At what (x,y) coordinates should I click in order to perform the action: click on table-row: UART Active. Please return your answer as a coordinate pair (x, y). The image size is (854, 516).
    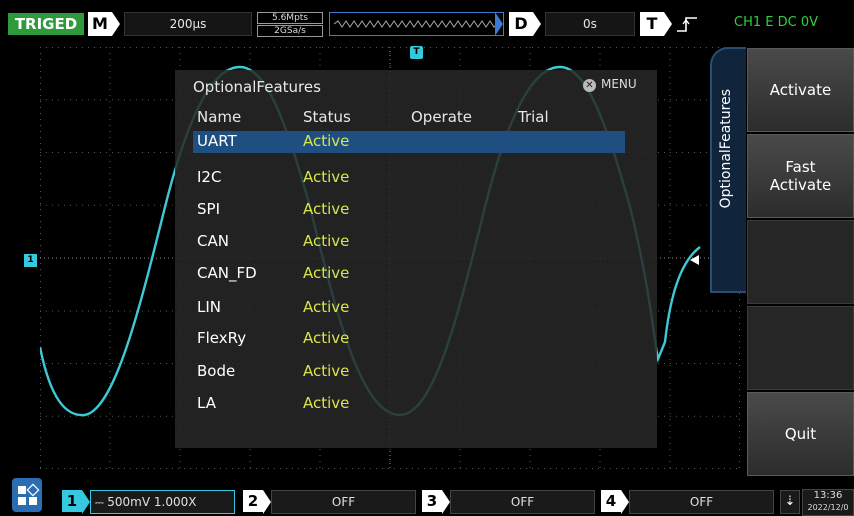
    Looking at the image, I should click on (416, 143).